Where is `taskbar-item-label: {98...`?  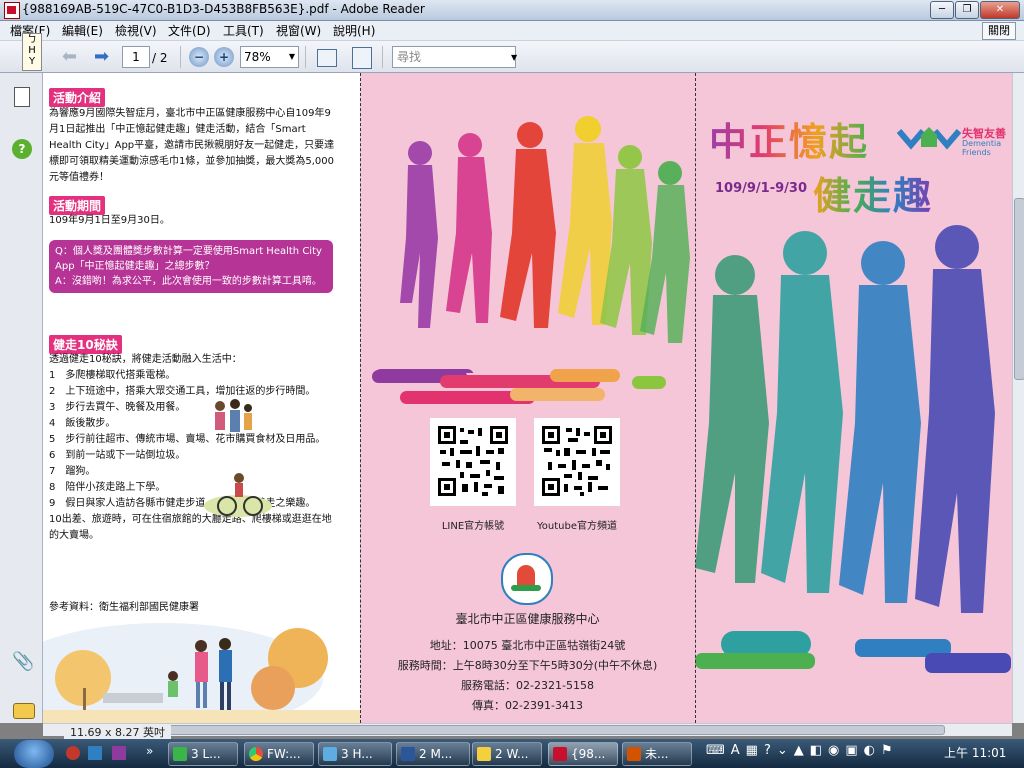
taskbar-item-label: {98... is located at coordinates (588, 754).